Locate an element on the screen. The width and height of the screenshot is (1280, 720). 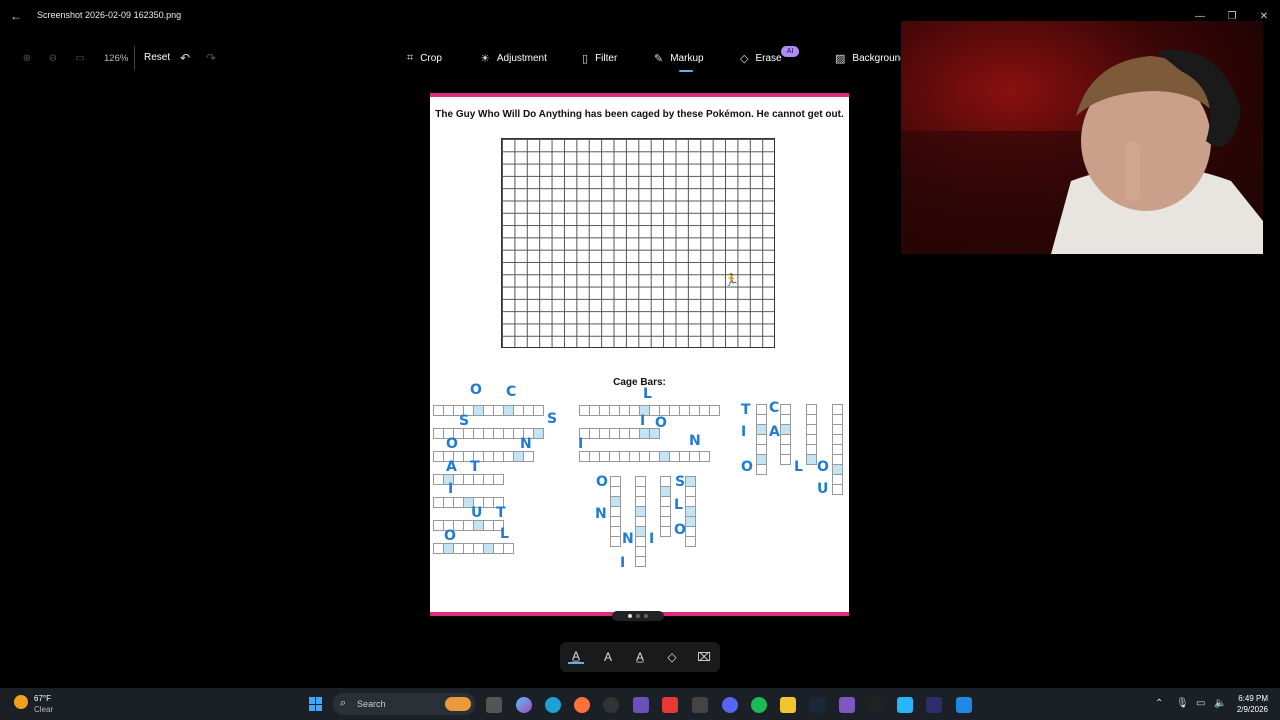
obs-icon is located at coordinates (611, 705).